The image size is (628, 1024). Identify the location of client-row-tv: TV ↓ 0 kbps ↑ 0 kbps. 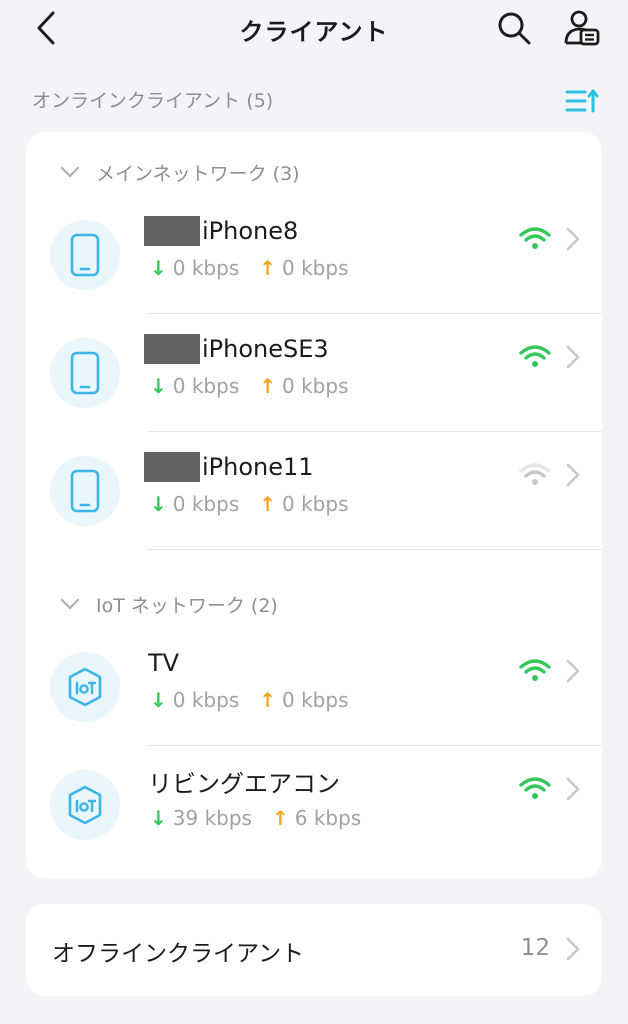
(314, 687).